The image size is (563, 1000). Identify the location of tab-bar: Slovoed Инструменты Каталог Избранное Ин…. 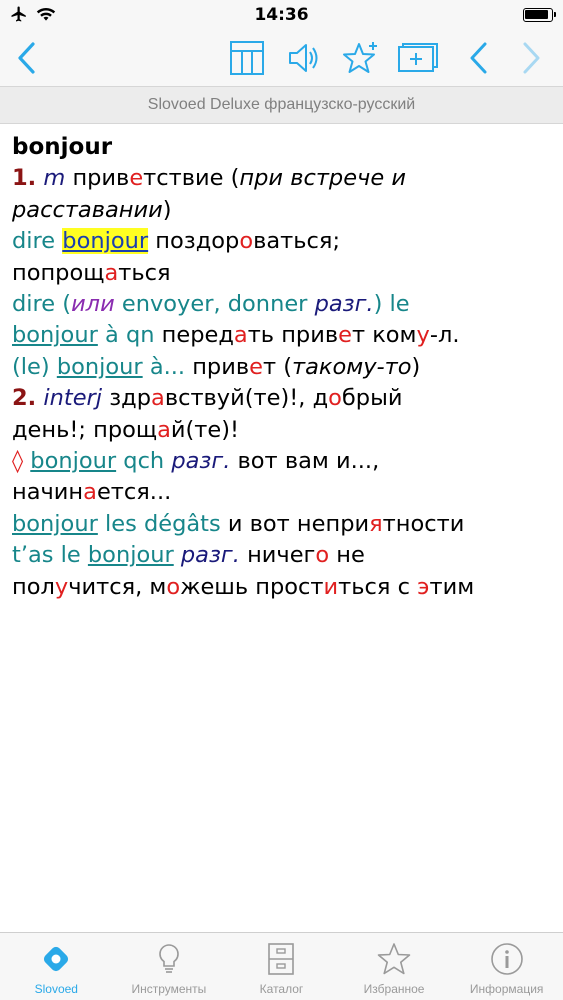
(281, 966).